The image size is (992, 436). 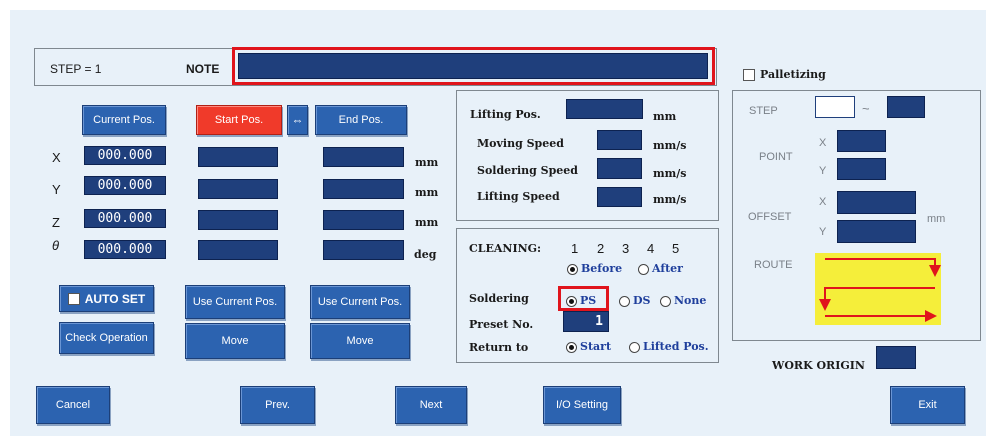 I want to click on cleaning-after-option: After, so click(x=660, y=268).